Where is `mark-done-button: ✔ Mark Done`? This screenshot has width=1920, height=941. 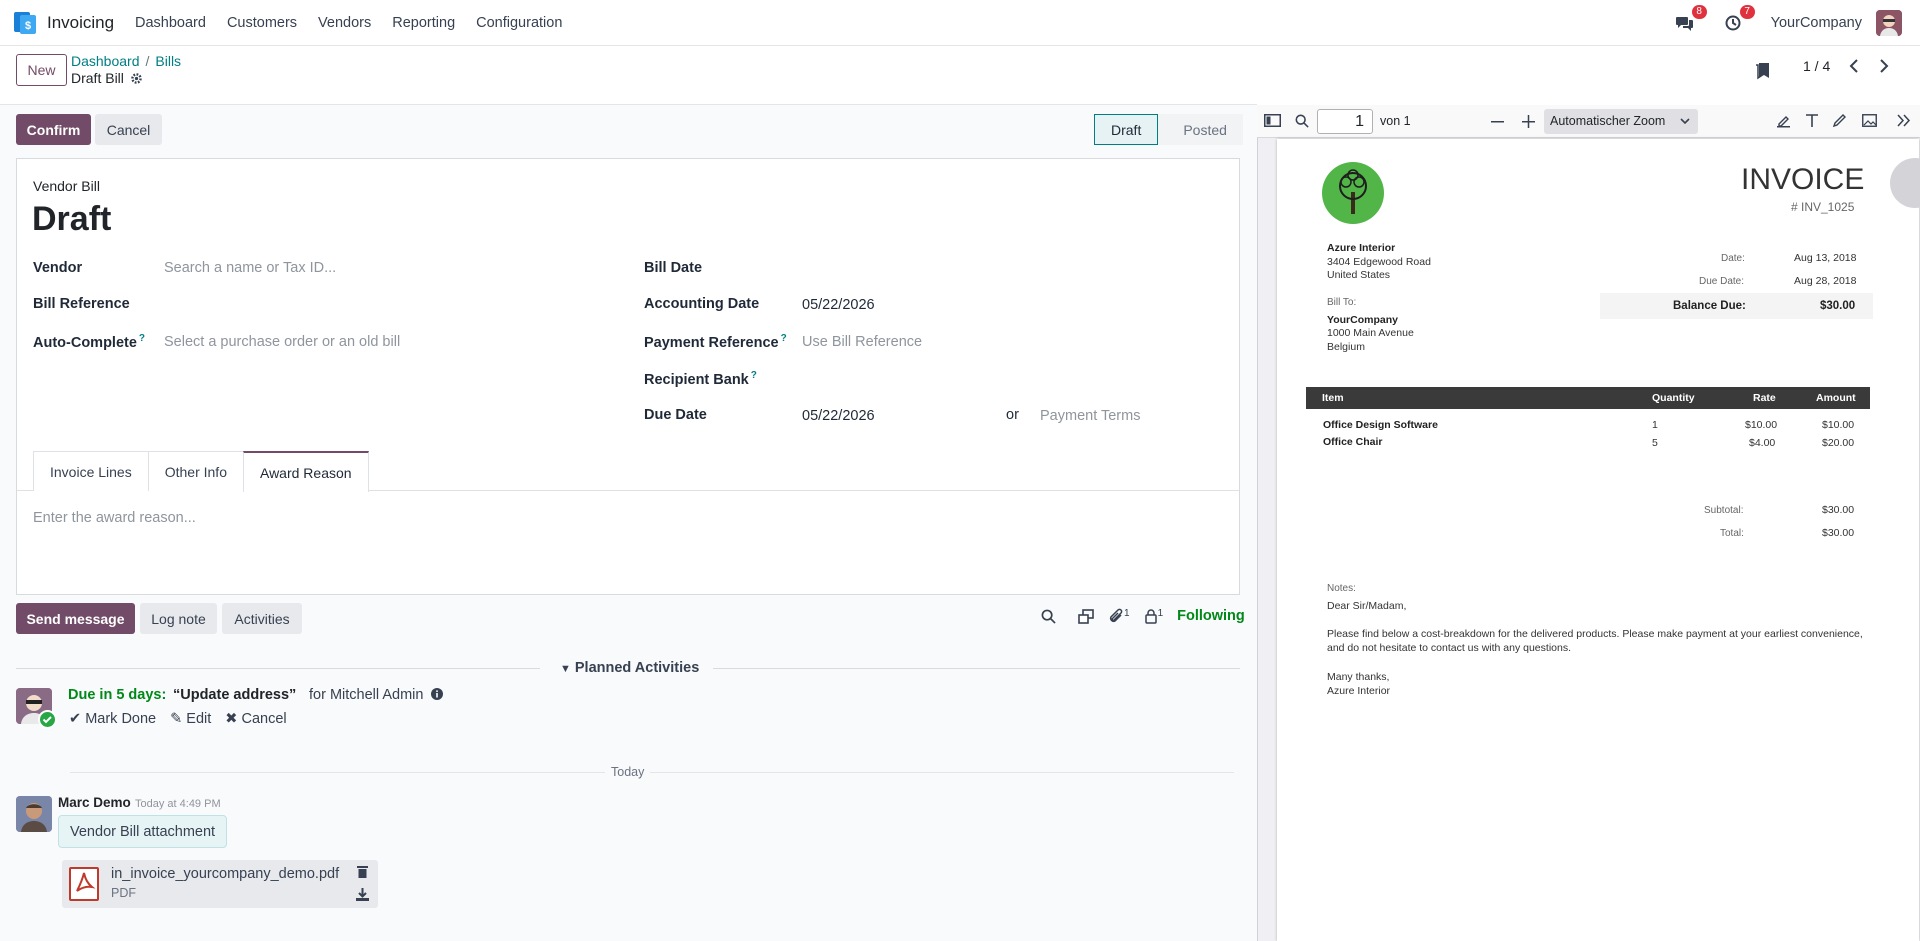 mark-done-button: ✔ Mark Done is located at coordinates (112, 719).